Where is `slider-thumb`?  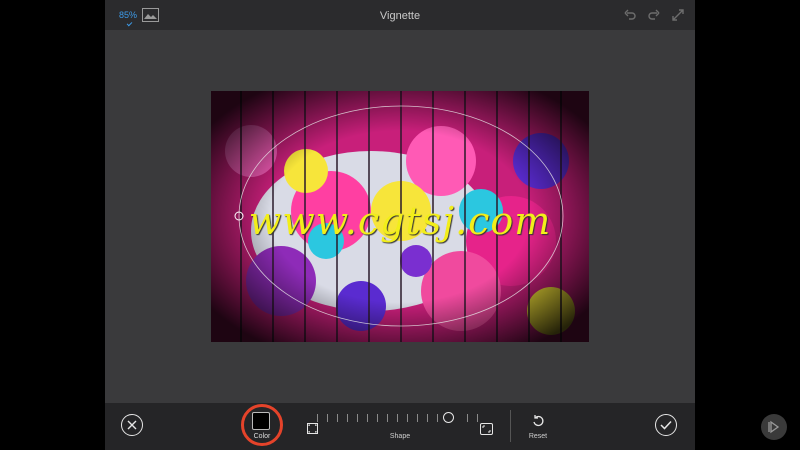
slider-thumb is located at coordinates (448, 417).